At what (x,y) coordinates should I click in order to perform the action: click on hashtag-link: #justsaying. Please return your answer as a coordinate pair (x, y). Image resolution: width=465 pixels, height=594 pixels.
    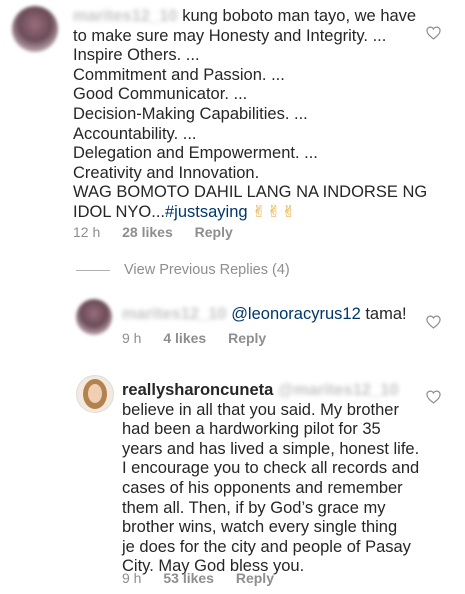
    Looking at the image, I should click on (206, 212).